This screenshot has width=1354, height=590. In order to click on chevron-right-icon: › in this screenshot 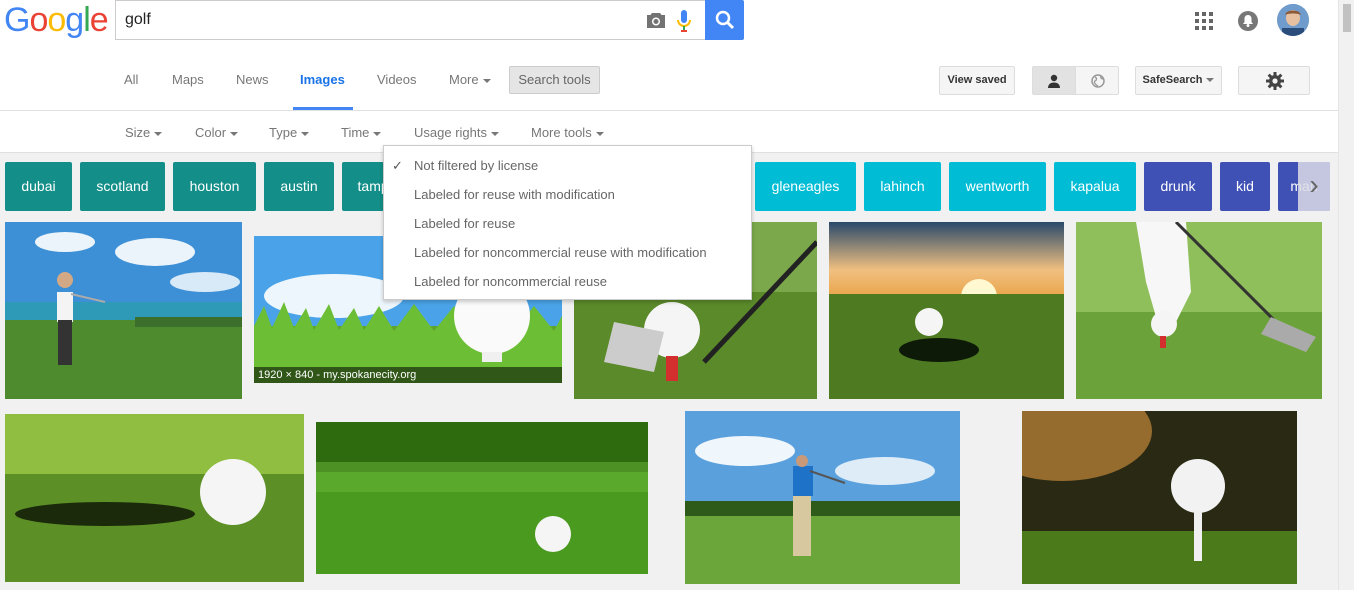, I will do `click(1314, 186)`.